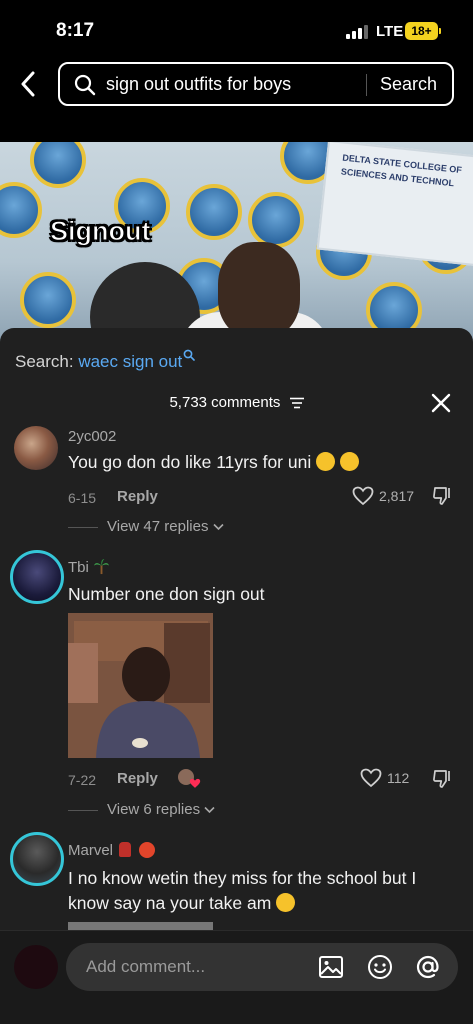 This screenshot has width=473, height=1024. I want to click on comment-username: Tbi, so click(89, 567).